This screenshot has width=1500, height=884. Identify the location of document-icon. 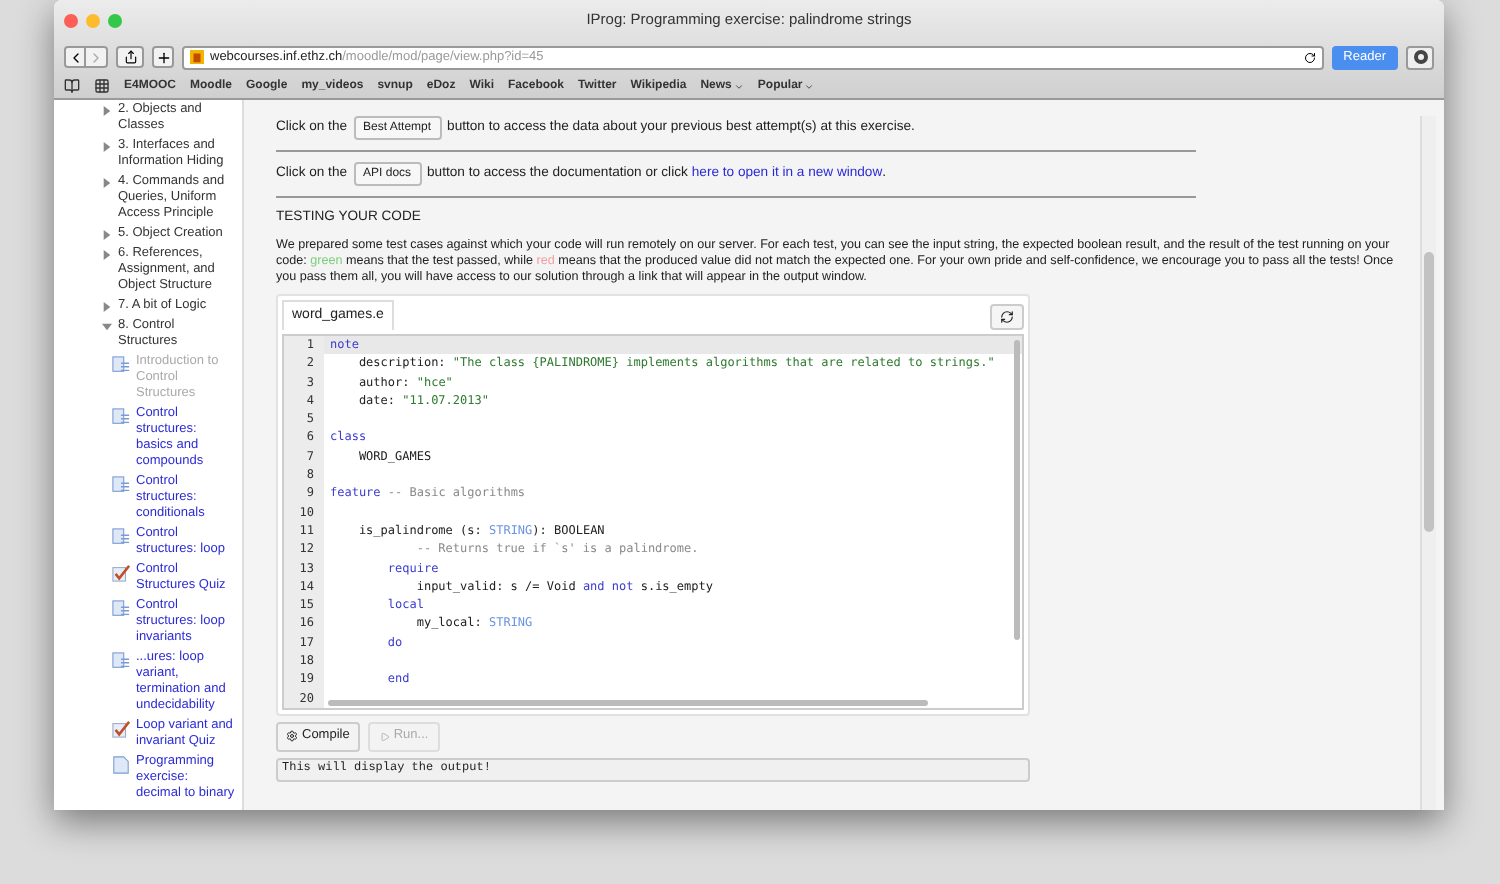
(121, 765).